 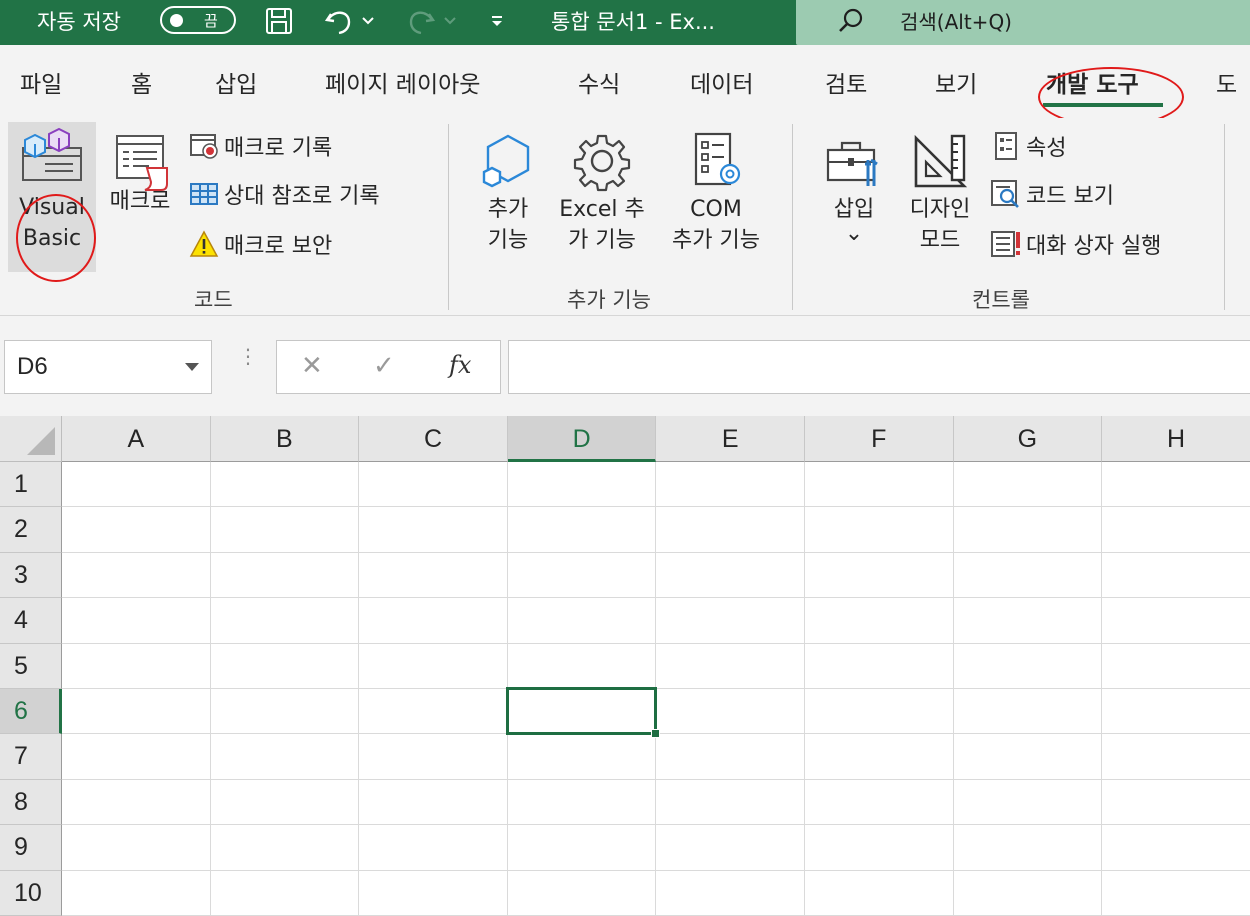 I want to click on cell-a10, so click(x=136, y=893).